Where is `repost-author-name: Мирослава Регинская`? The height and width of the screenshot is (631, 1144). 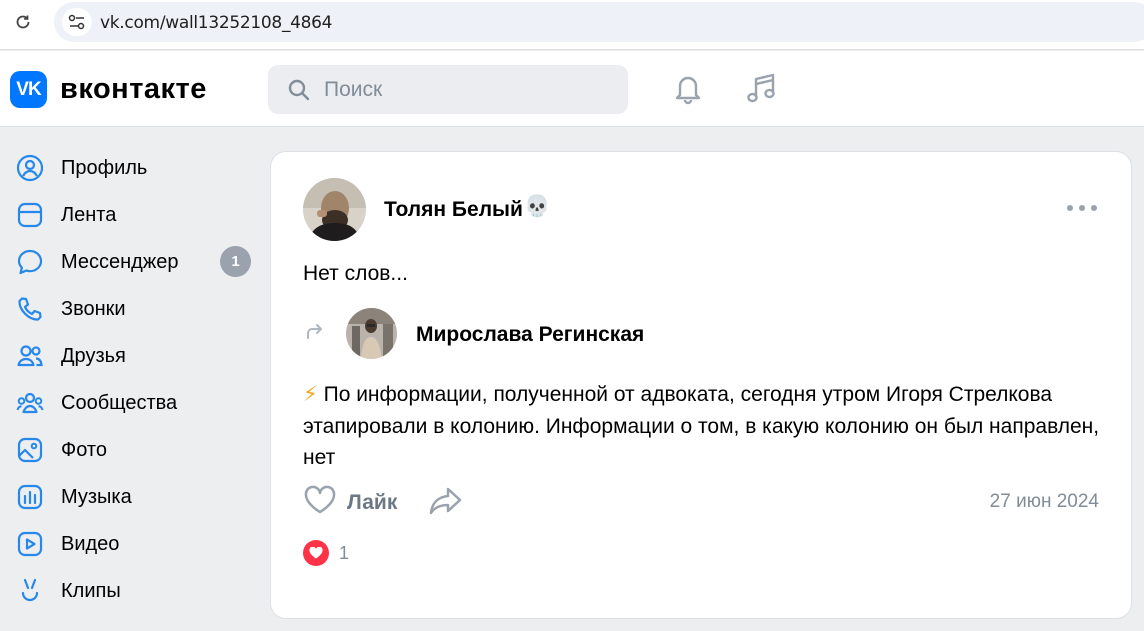 repost-author-name: Мирослава Регинская is located at coordinates (530, 335).